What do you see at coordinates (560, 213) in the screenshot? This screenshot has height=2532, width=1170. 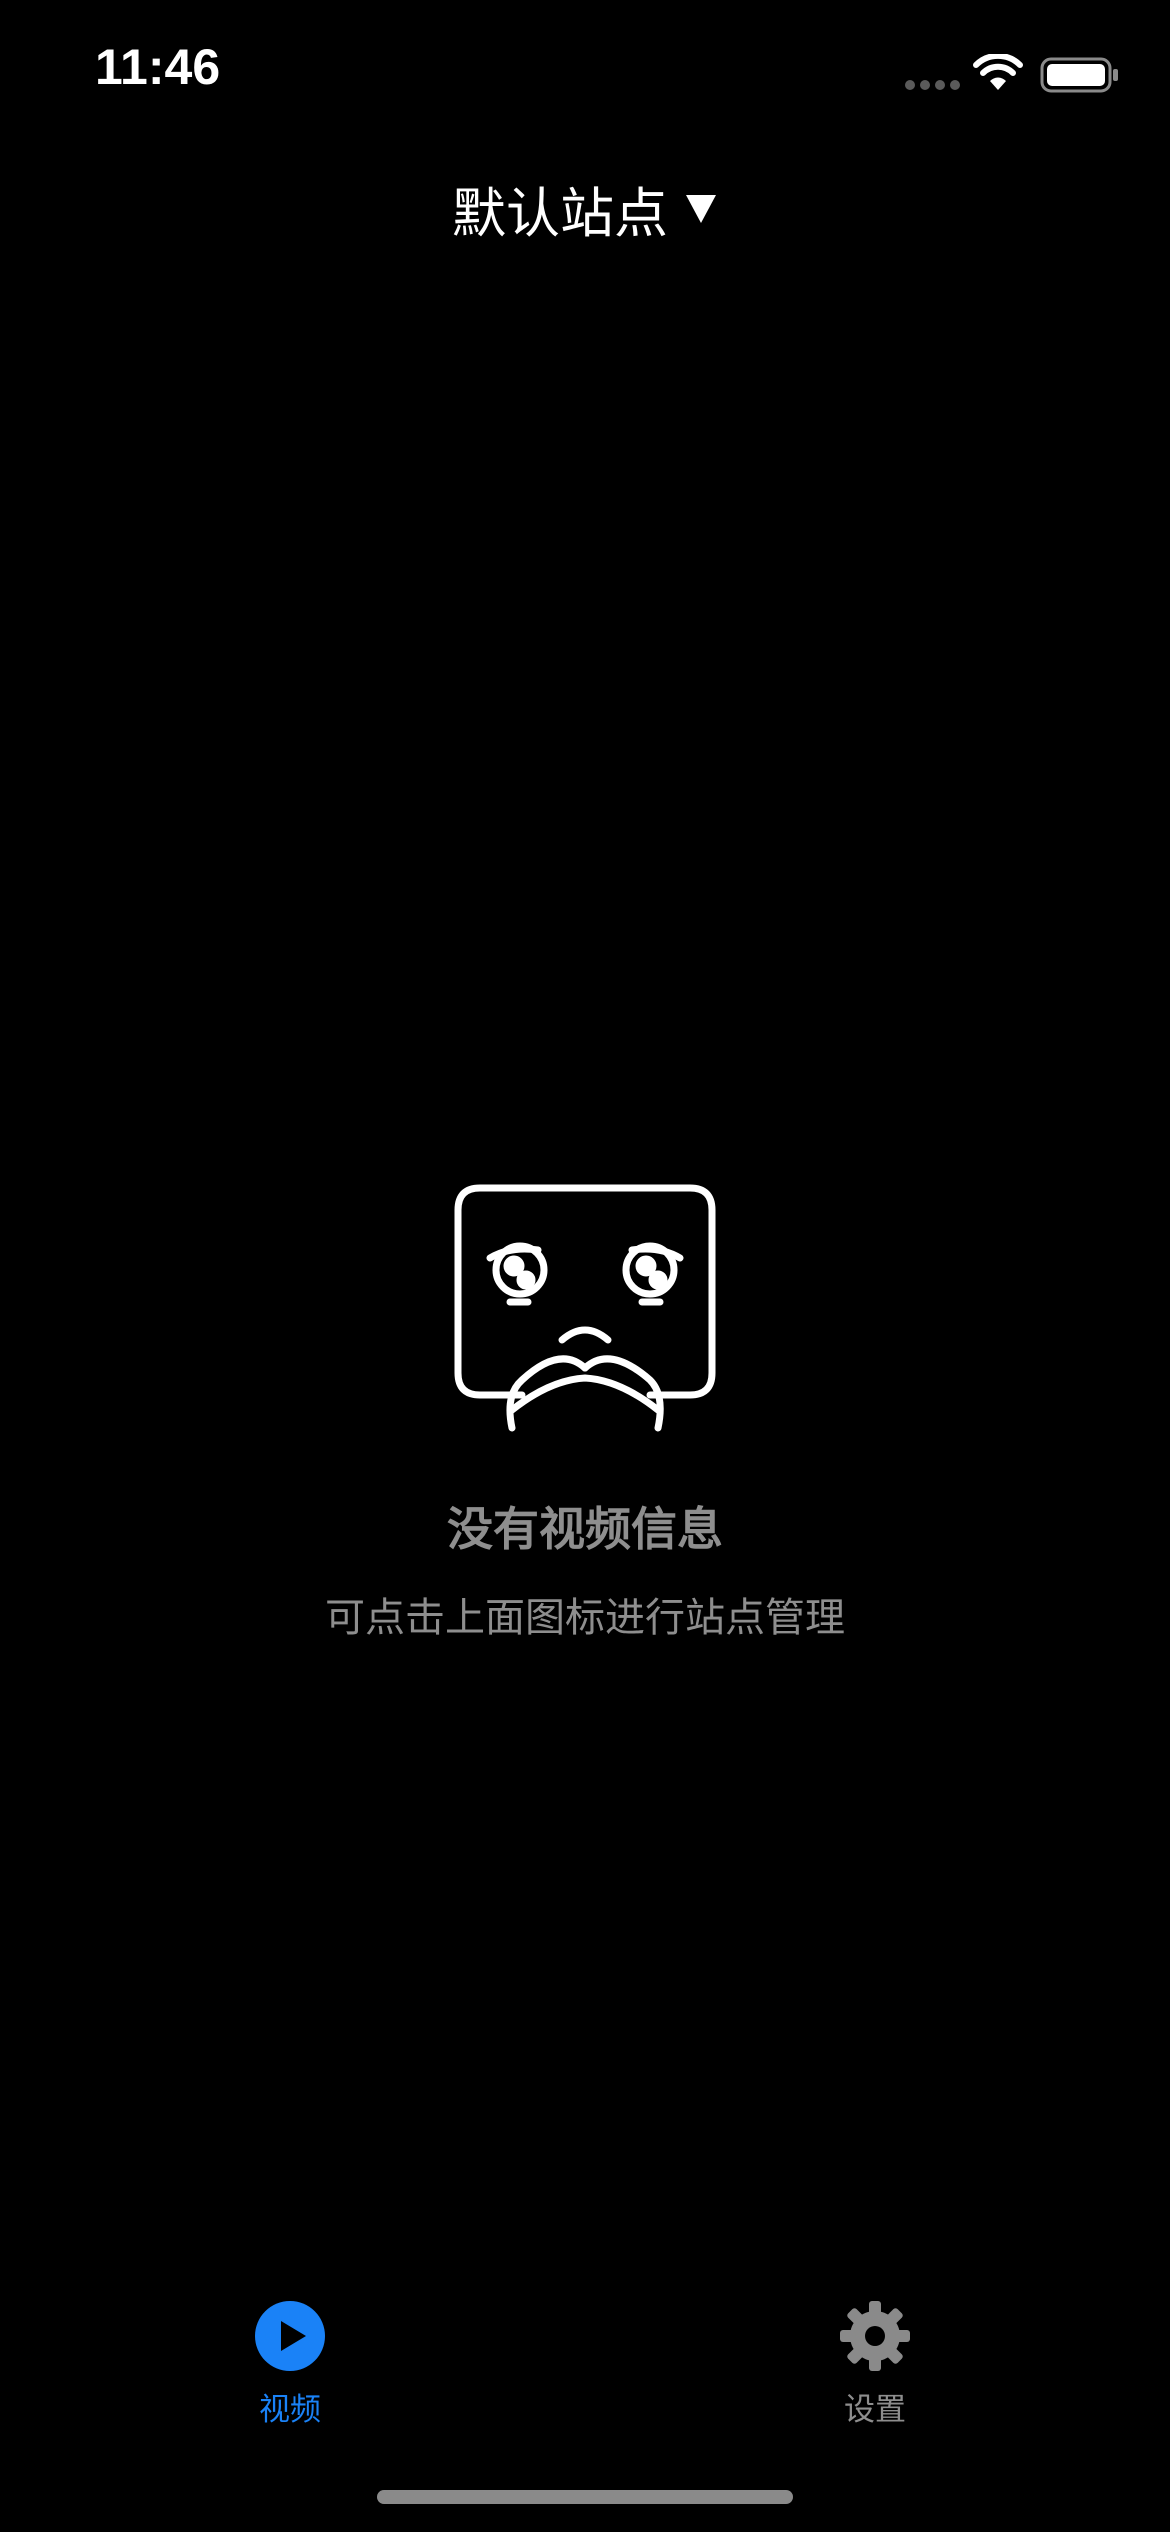 I see `site-title: 默认站点` at bounding box center [560, 213].